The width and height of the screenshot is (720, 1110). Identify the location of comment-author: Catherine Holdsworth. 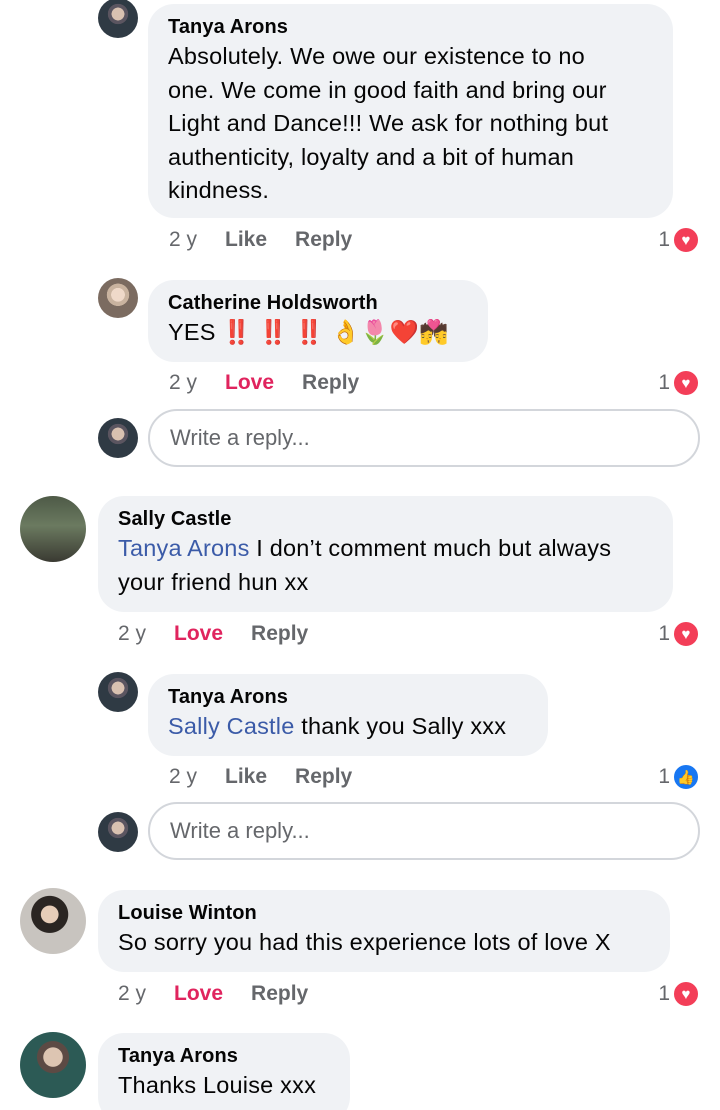
(318, 303).